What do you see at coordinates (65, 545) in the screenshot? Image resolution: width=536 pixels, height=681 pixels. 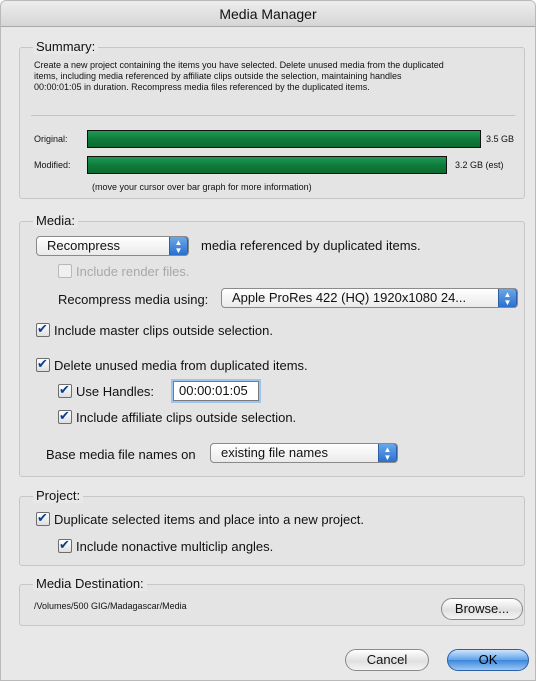 I see `include-nonactive-angles-checkbox` at bounding box center [65, 545].